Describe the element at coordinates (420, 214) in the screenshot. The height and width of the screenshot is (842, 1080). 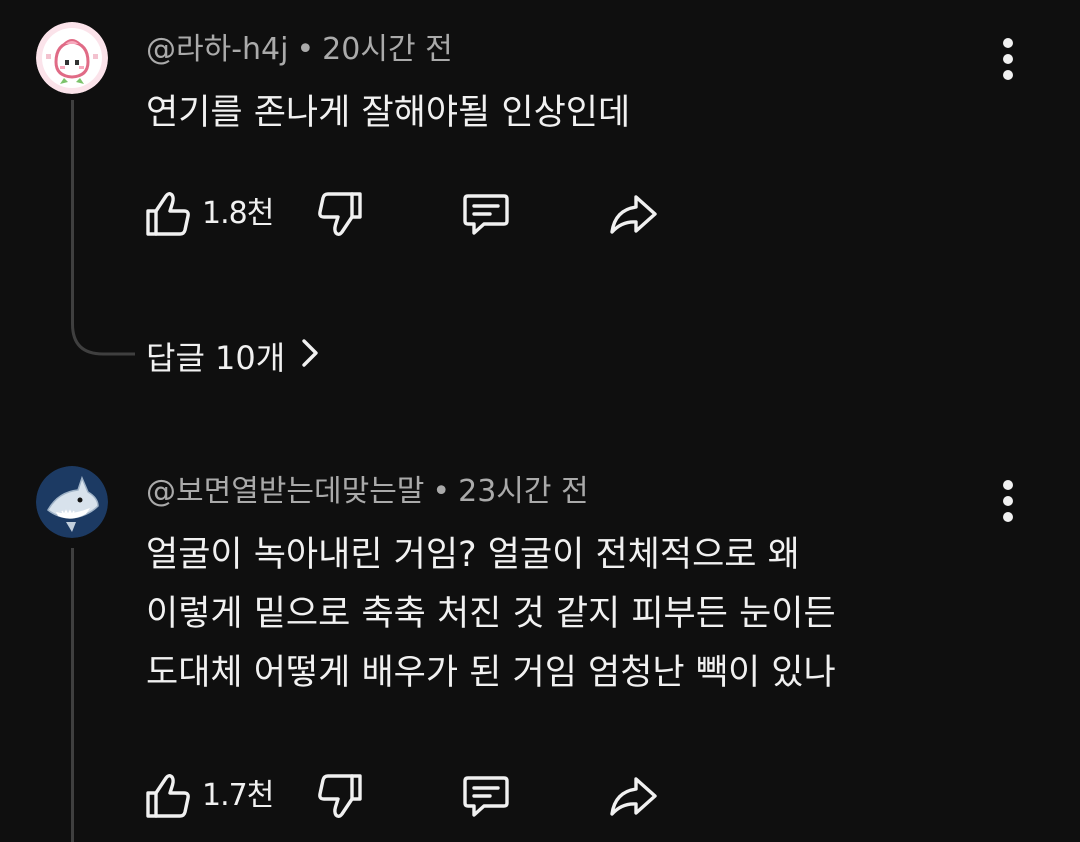
I see `comment-actions: 1.8천` at that location.